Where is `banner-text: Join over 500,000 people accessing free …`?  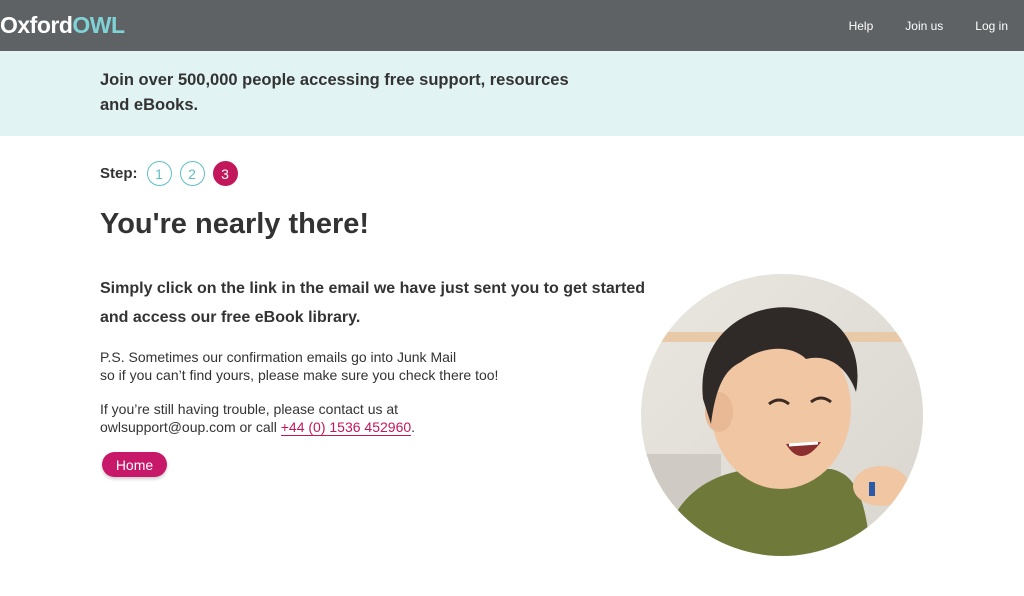 banner-text: Join over 500,000 people accessing free … is located at coordinates (334, 92).